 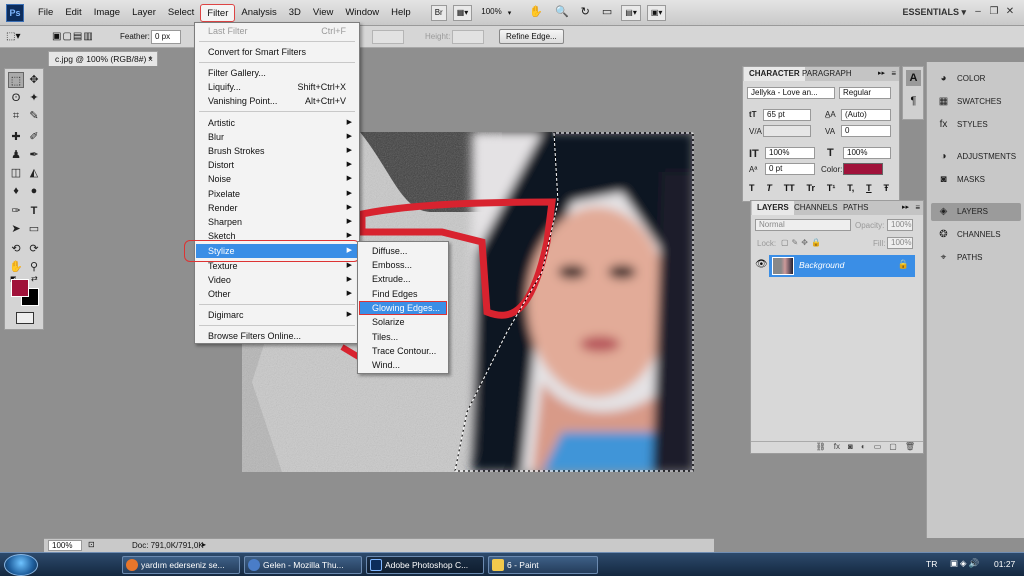 What do you see at coordinates (204, 544) in the screenshot?
I see `status-menu-icon: ▸` at bounding box center [204, 544].